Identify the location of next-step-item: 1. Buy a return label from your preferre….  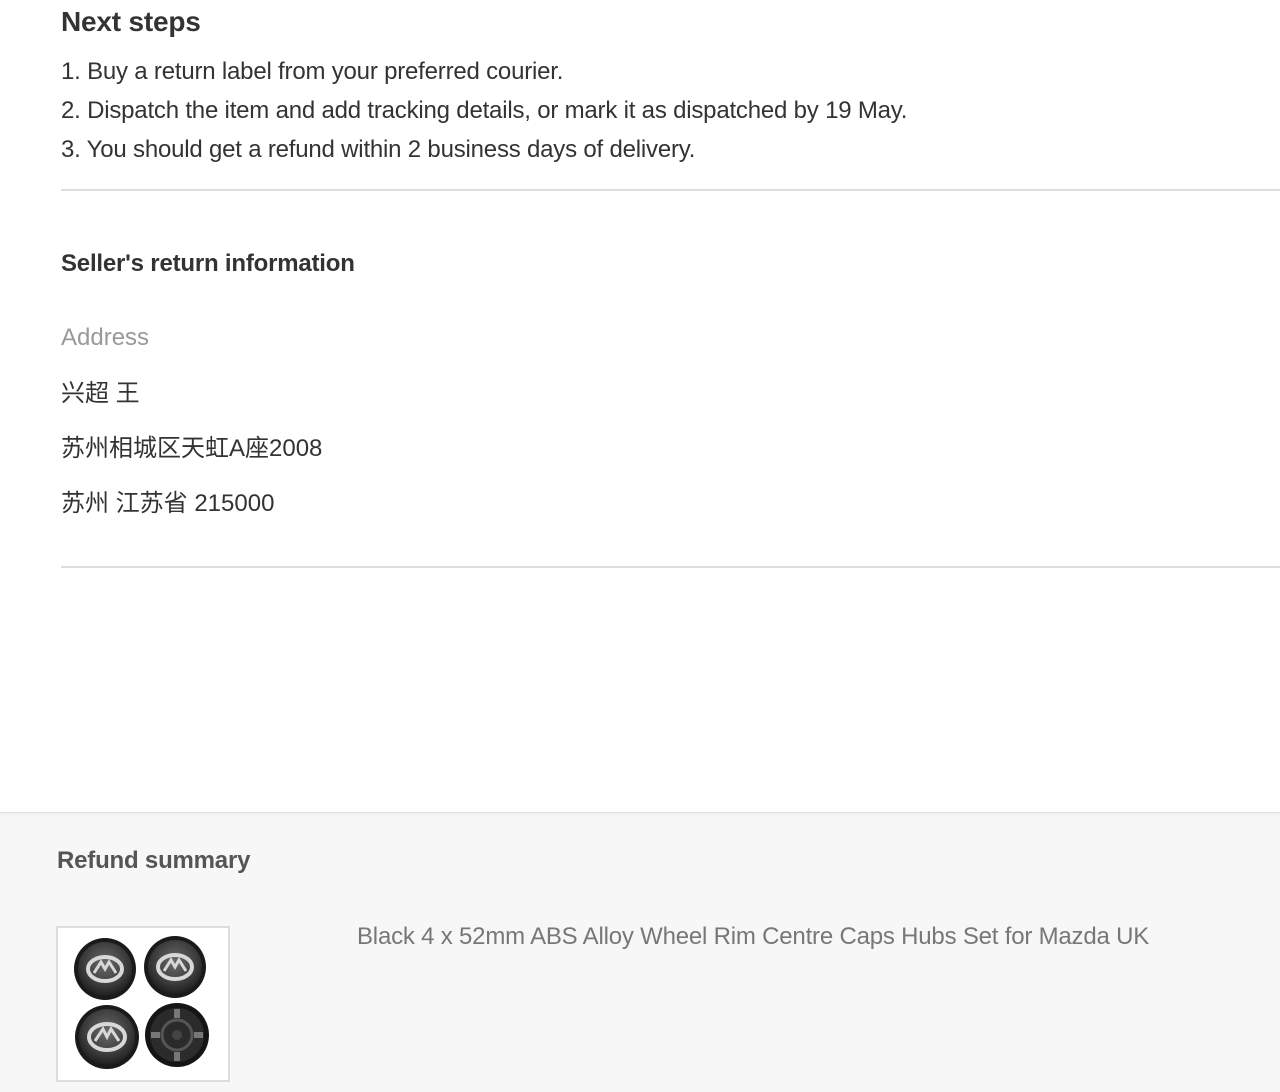
(312, 71).